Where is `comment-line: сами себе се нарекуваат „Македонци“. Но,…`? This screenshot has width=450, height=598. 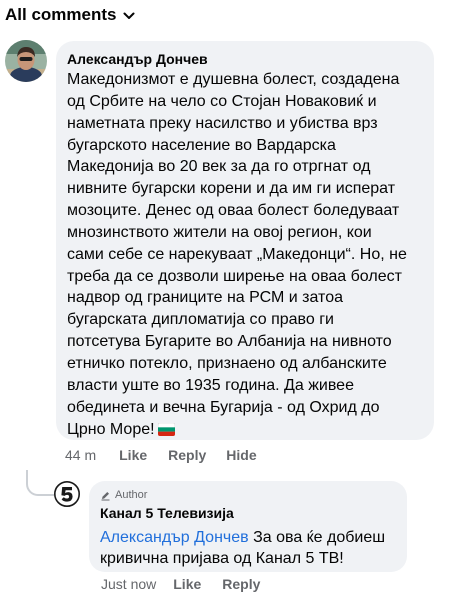
comment-line: сами себе се нарекуваат „Македонци“. Но,… is located at coordinates (237, 254).